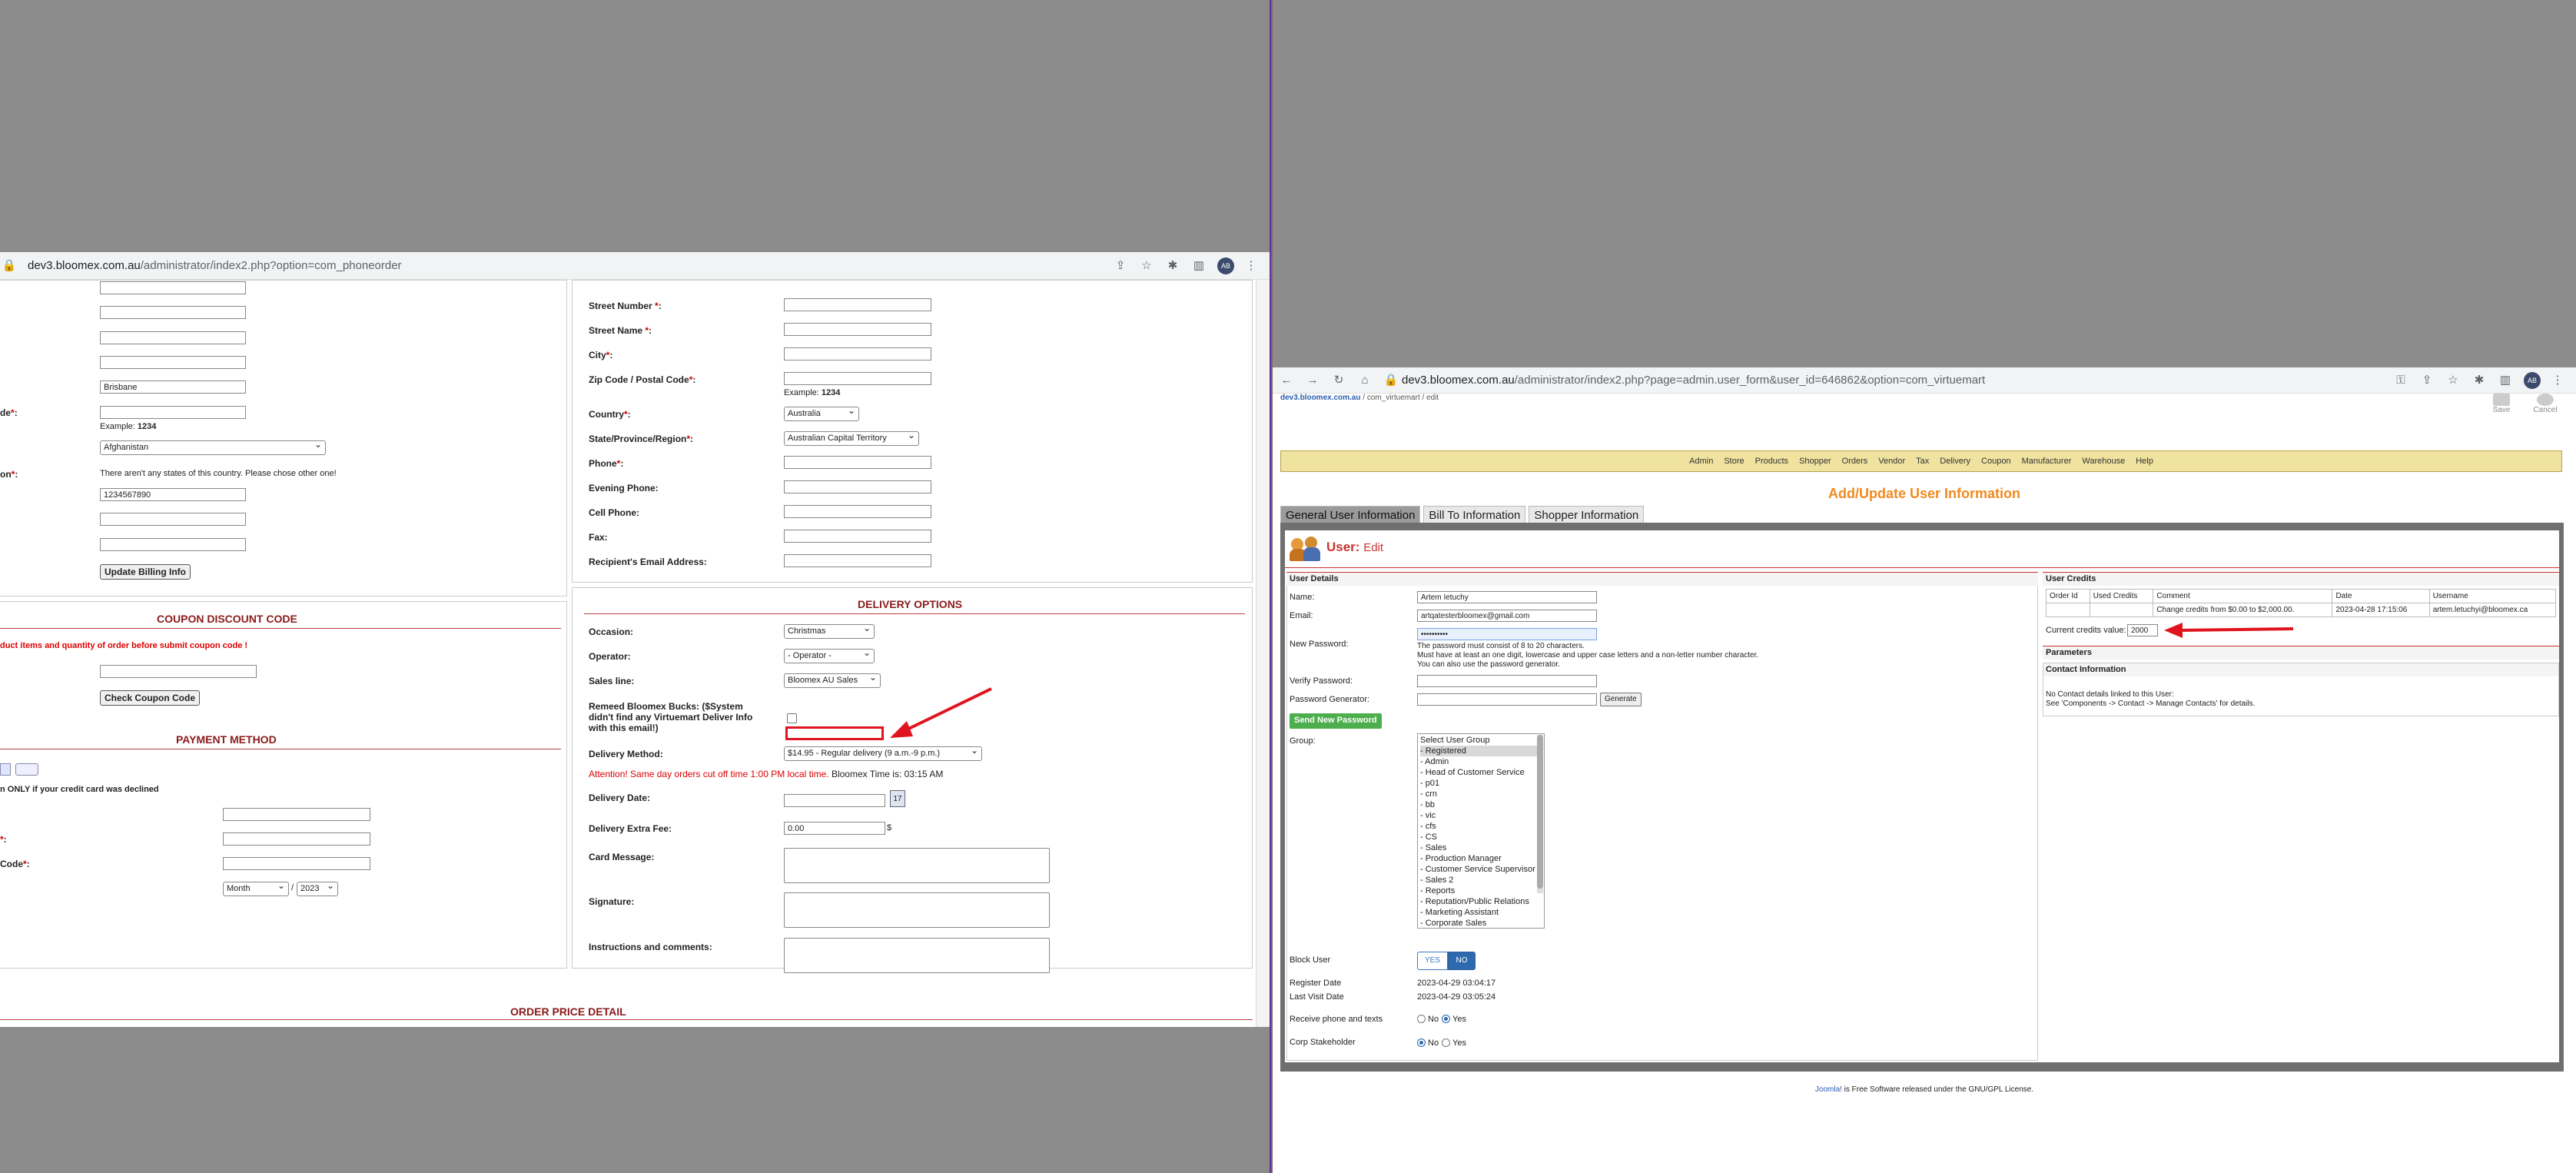 This screenshot has width=2576, height=1173. What do you see at coordinates (145, 572) in the screenshot?
I see `update-billing-button: Update Billing Info` at bounding box center [145, 572].